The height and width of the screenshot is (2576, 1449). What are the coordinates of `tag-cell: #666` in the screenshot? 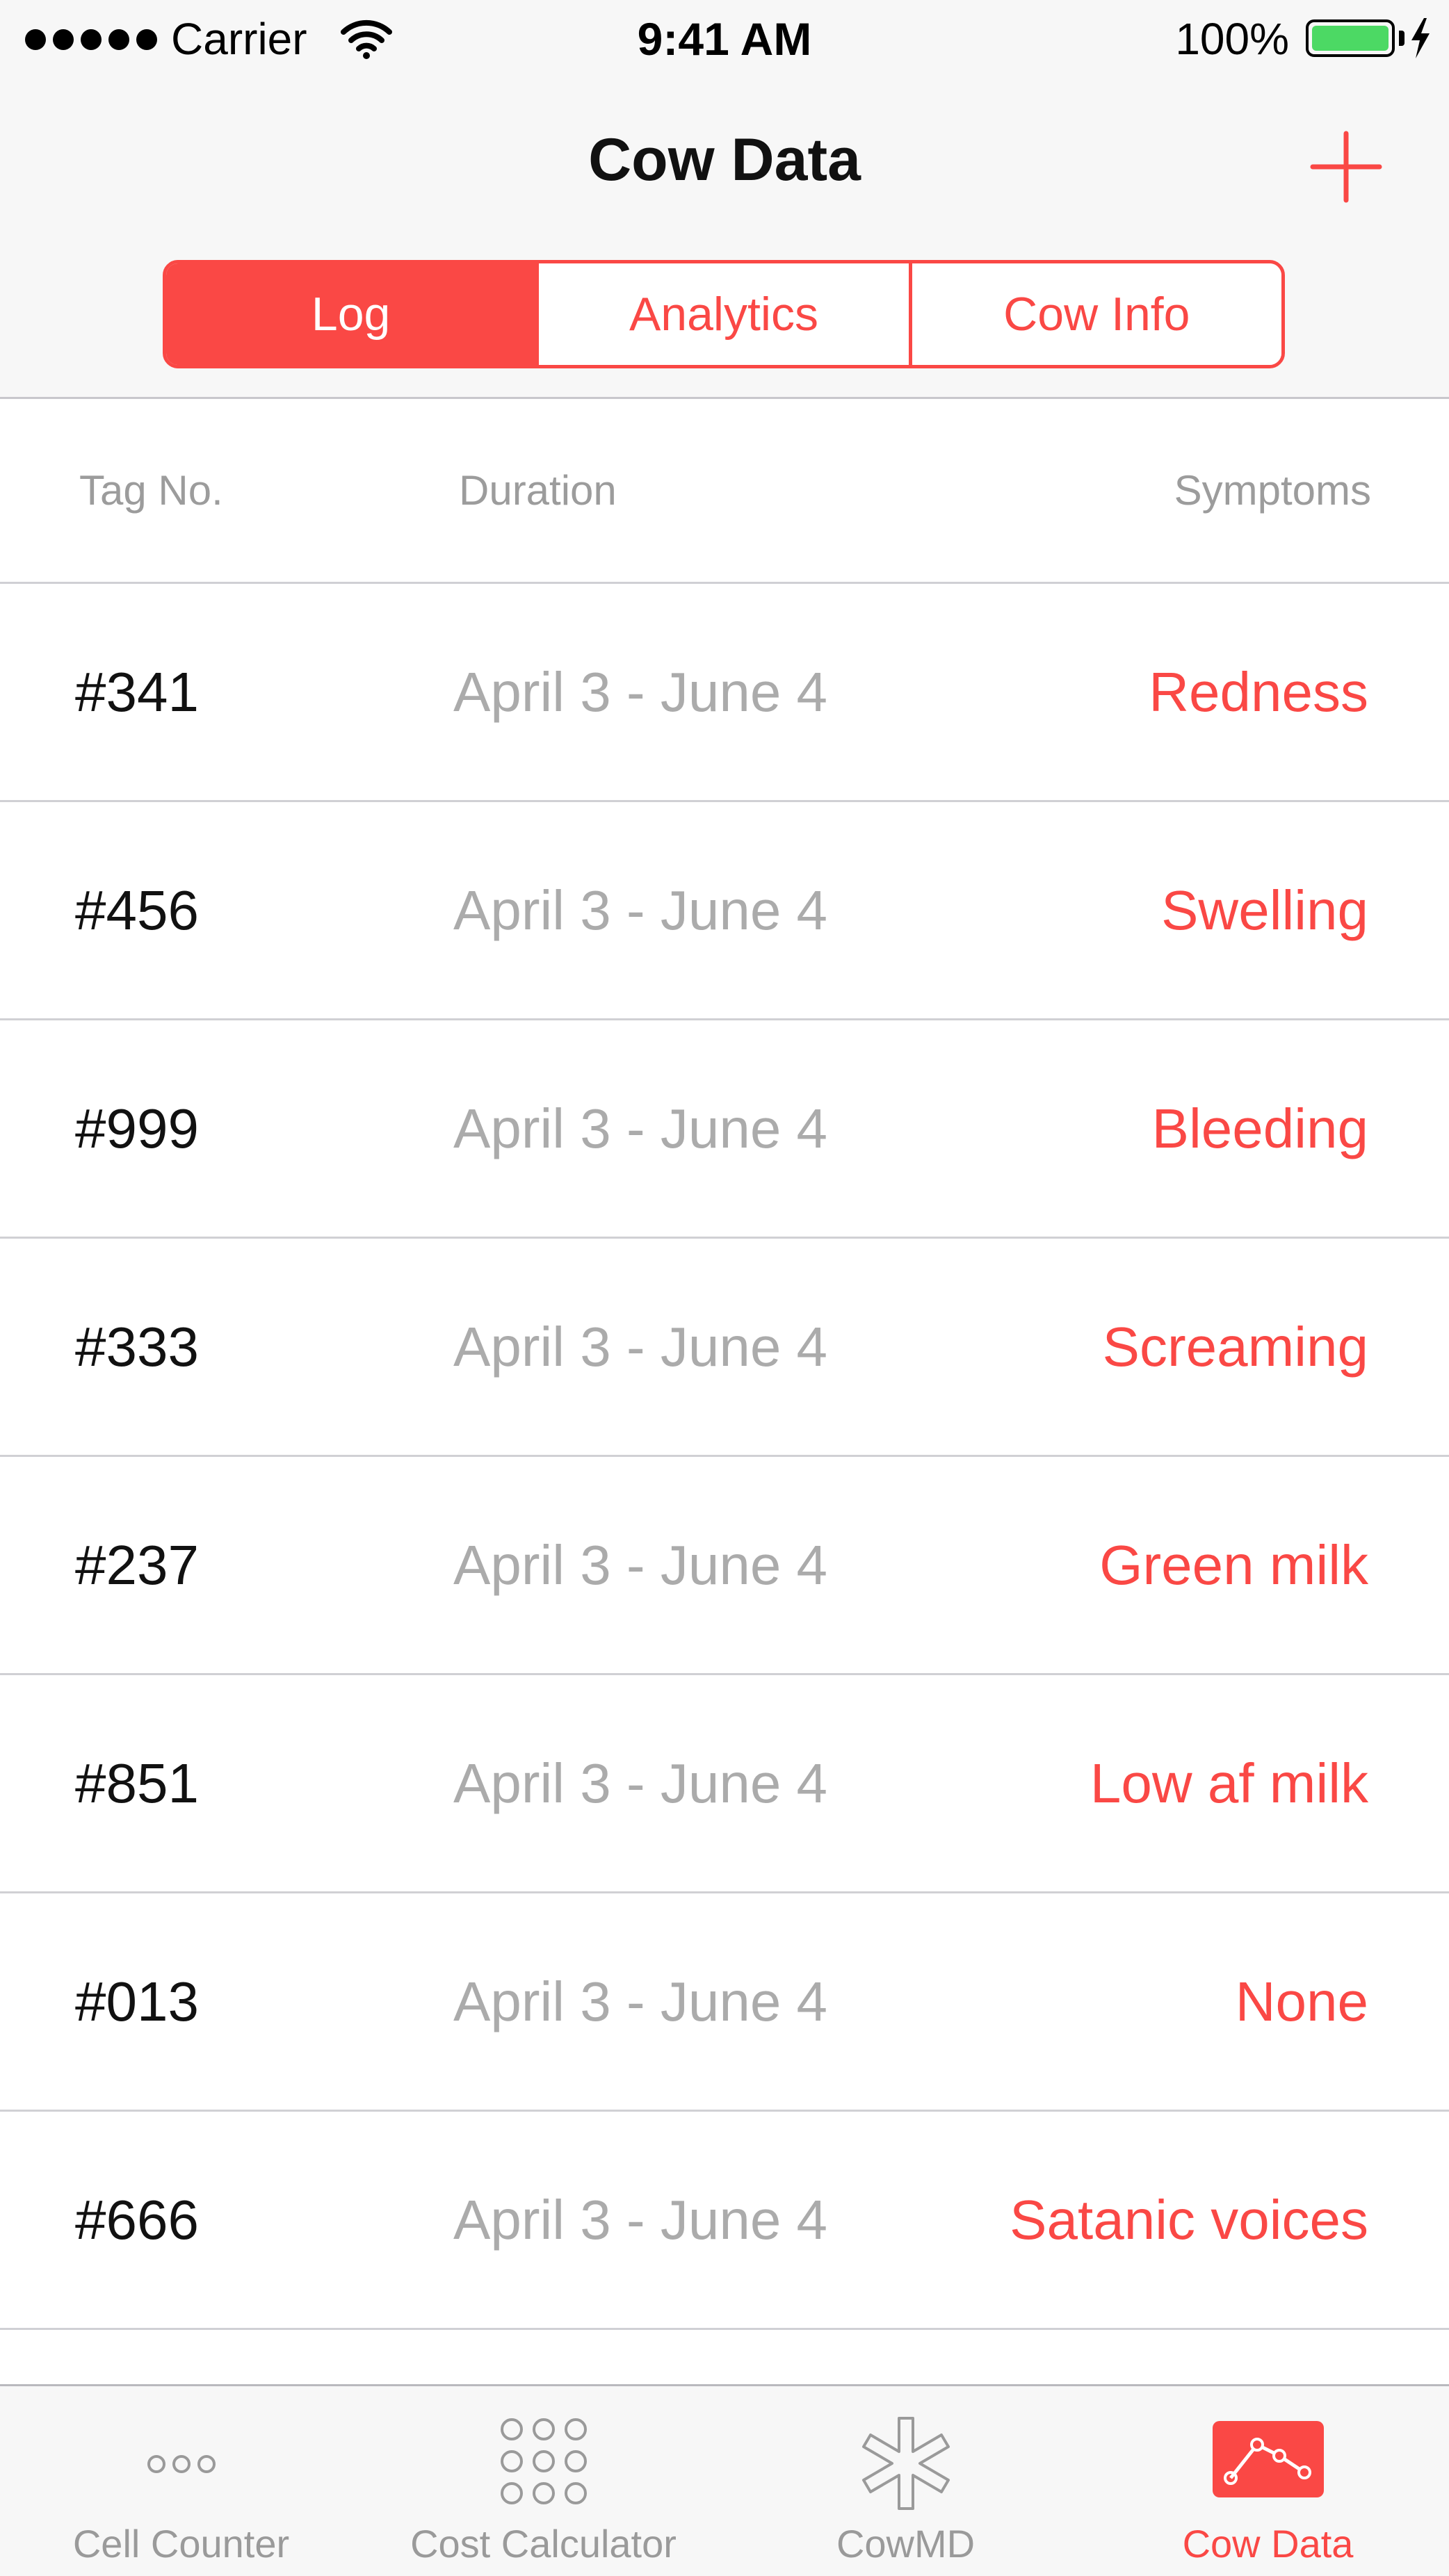 It's located at (137, 2219).